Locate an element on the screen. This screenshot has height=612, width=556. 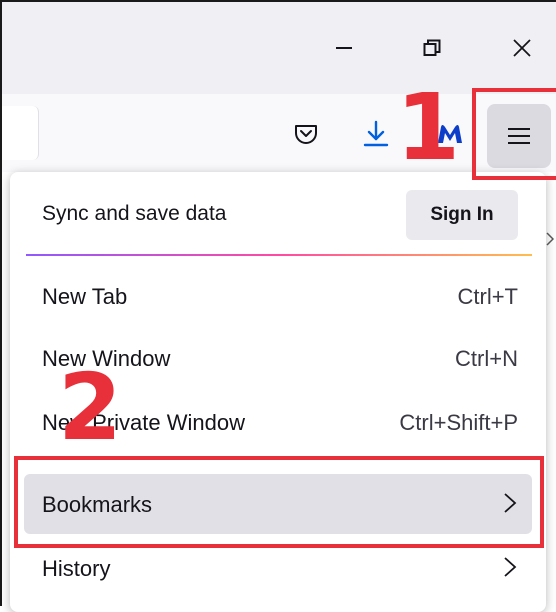
pocket-icon is located at coordinates (306, 134).